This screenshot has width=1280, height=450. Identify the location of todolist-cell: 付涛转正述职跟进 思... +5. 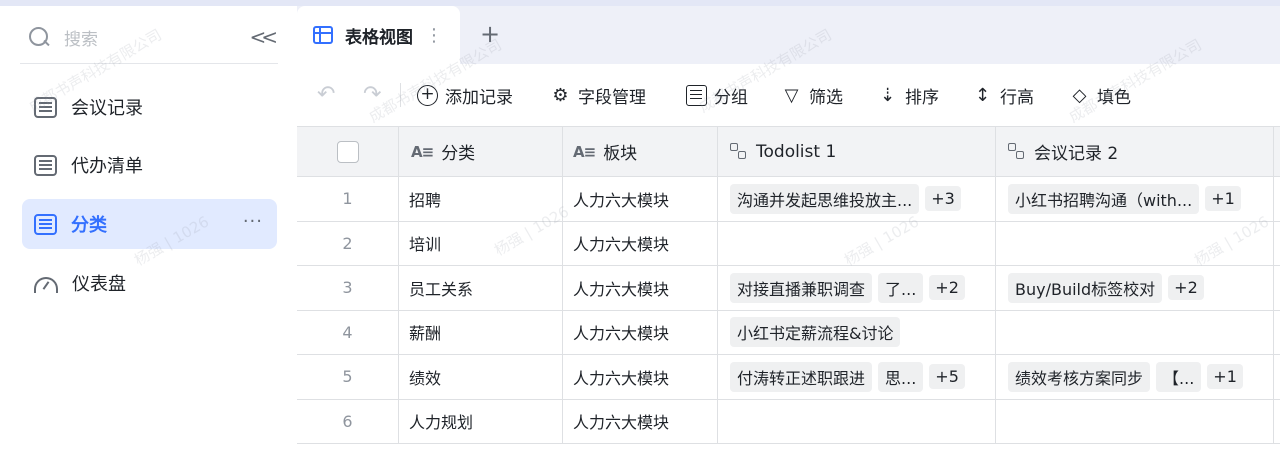
(857, 377).